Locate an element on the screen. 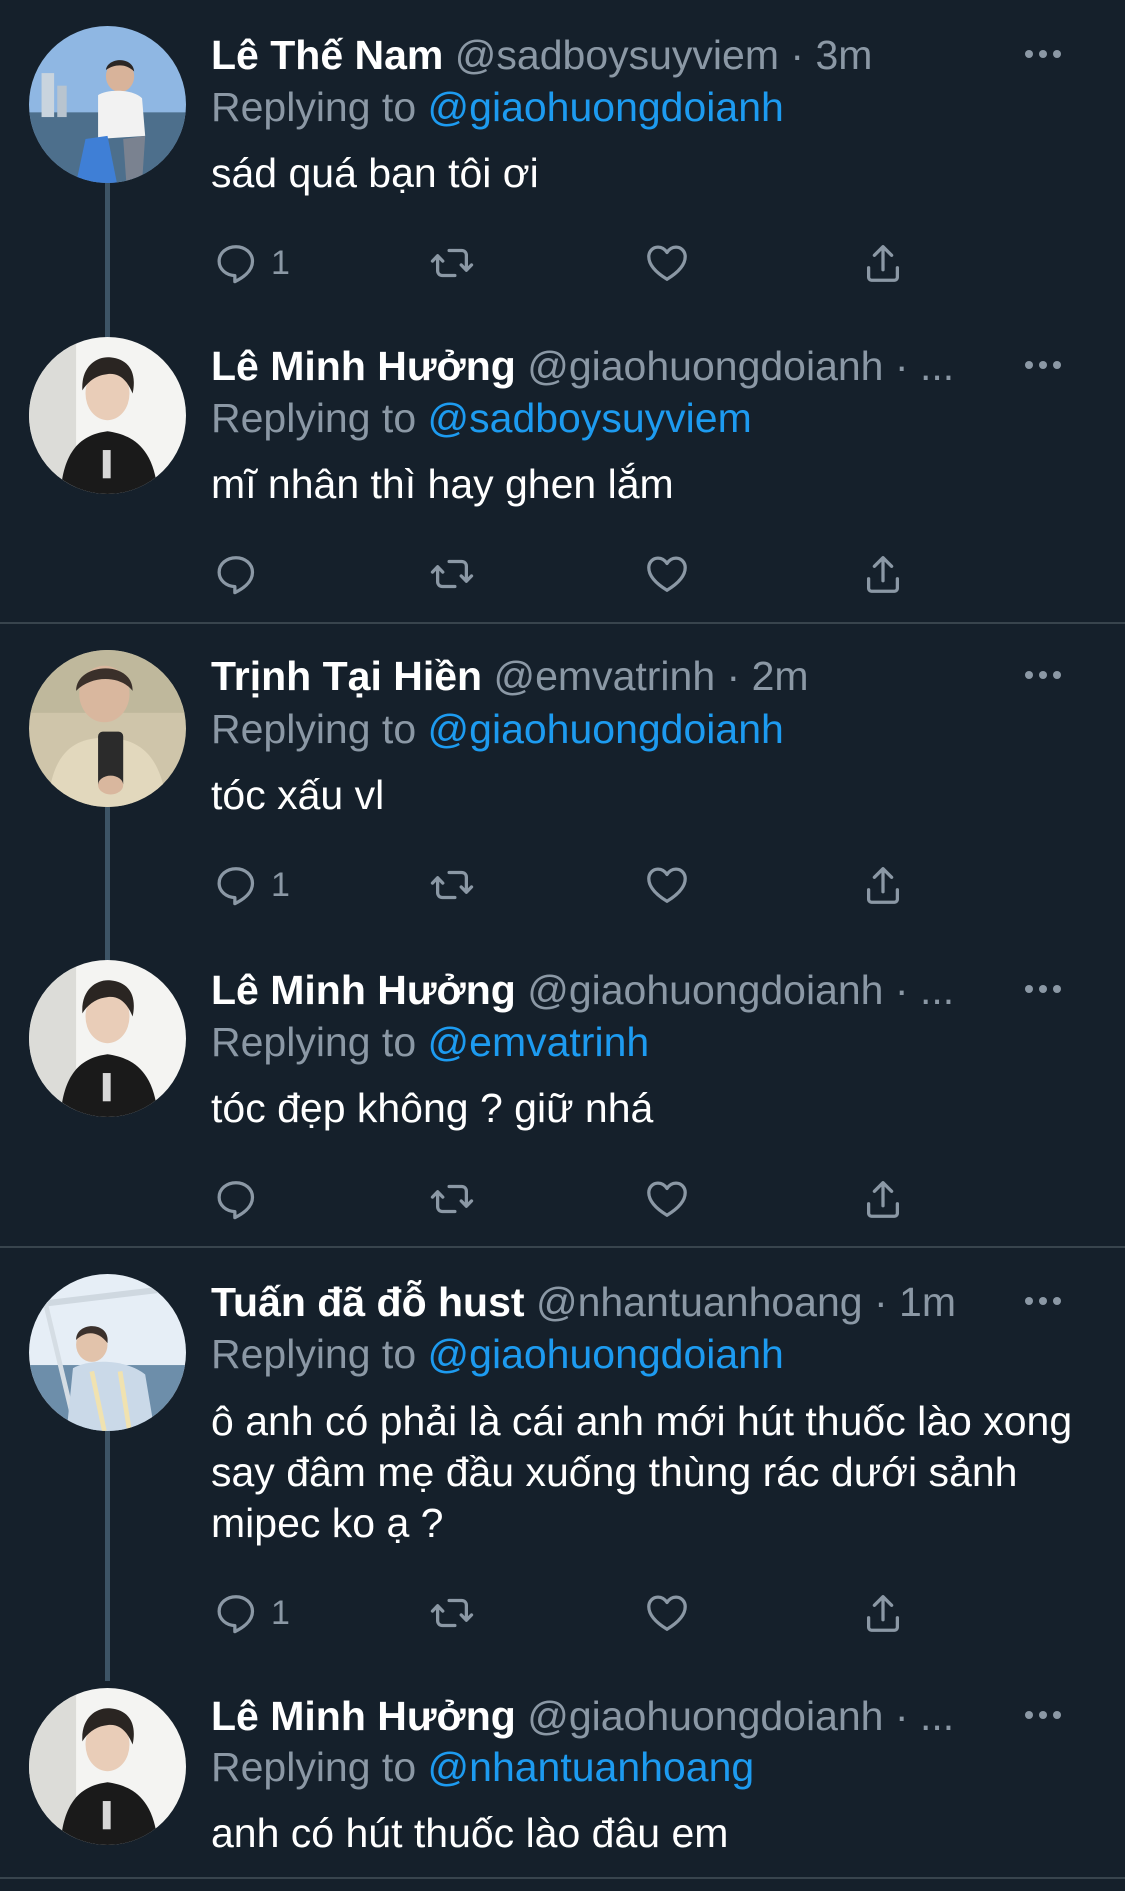  tweet-header: Trịnh Tại Hiền @emvatrinh · 2m is located at coordinates (510, 676).